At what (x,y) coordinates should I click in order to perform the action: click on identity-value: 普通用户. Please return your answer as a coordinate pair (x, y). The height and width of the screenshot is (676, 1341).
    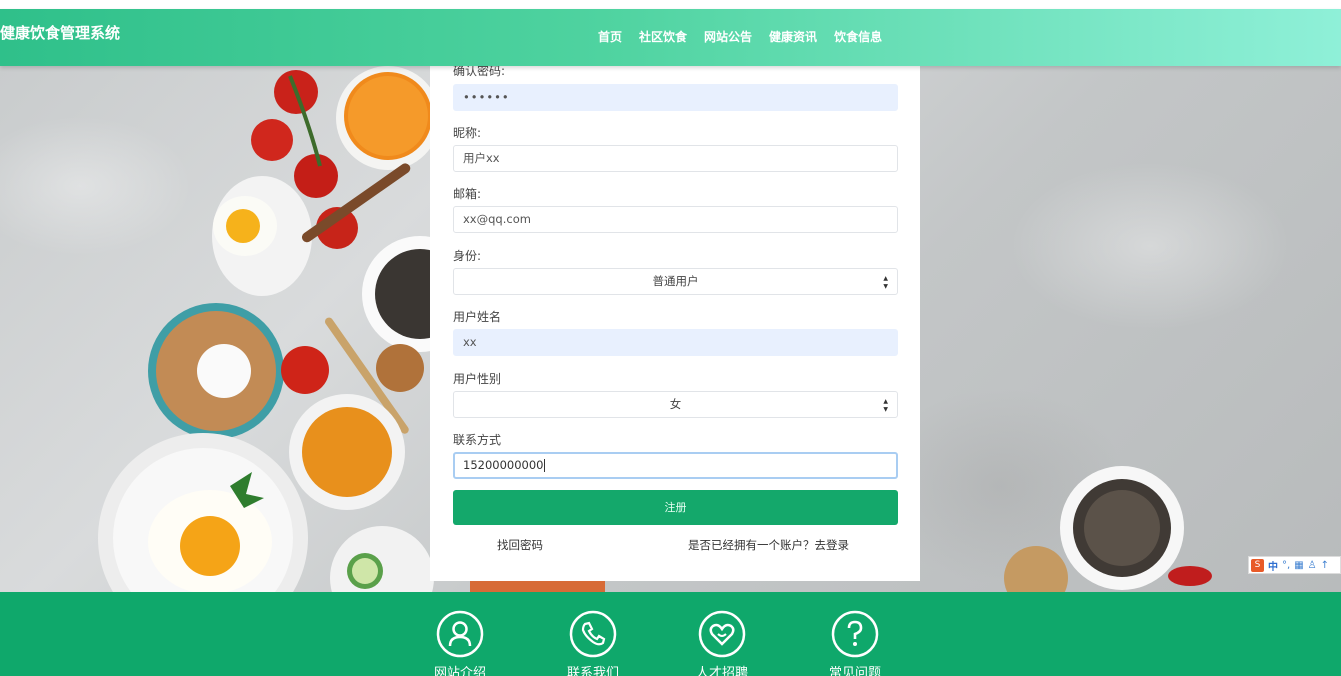
    Looking at the image, I should click on (675, 281).